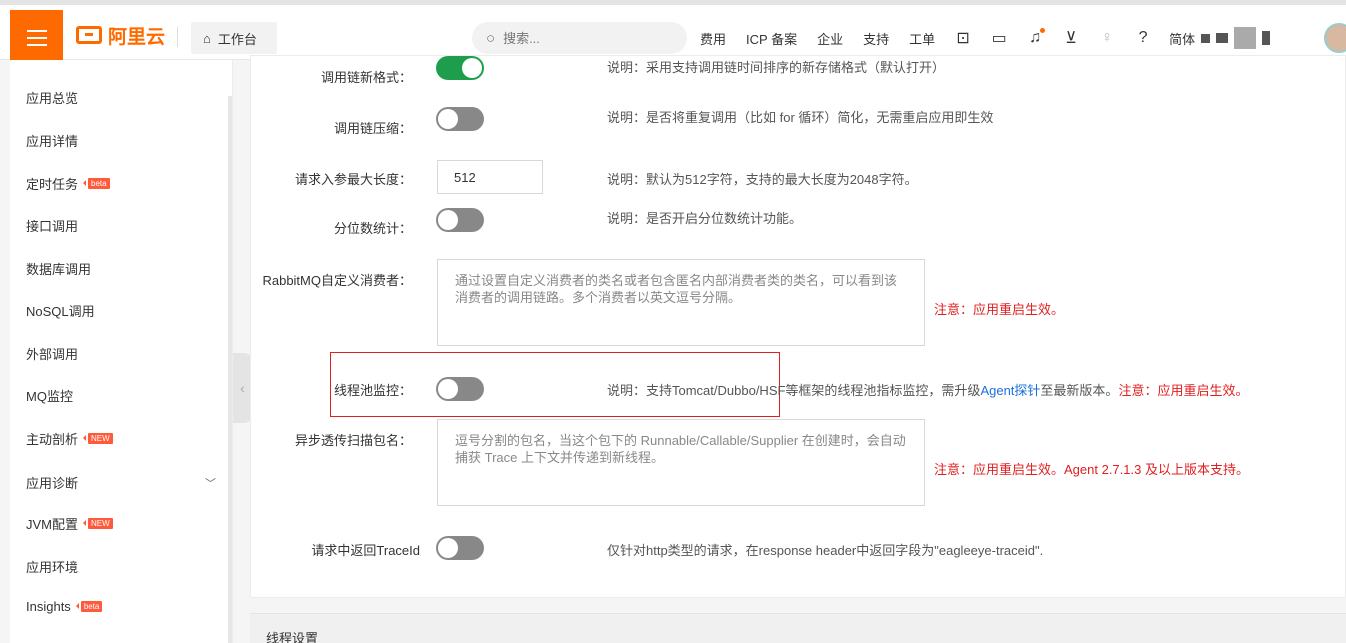  I want to click on search-icon: ○, so click(491, 38).